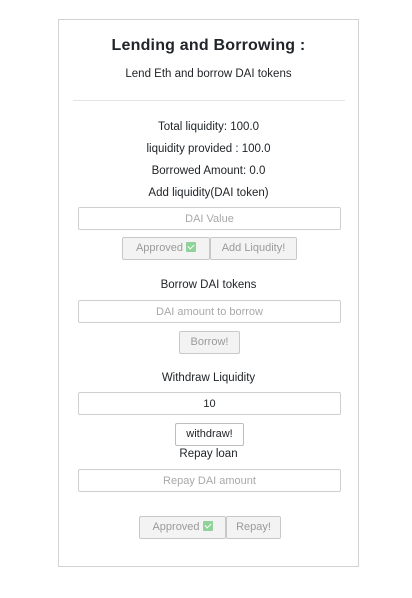 This screenshot has height=598, width=412. What do you see at coordinates (209, 100) in the screenshot?
I see `header-divider` at bounding box center [209, 100].